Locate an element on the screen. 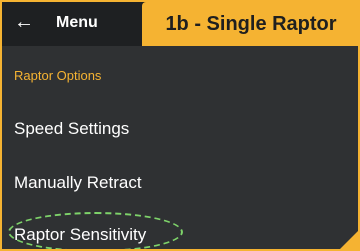  corner-accent is located at coordinates (349, 240).